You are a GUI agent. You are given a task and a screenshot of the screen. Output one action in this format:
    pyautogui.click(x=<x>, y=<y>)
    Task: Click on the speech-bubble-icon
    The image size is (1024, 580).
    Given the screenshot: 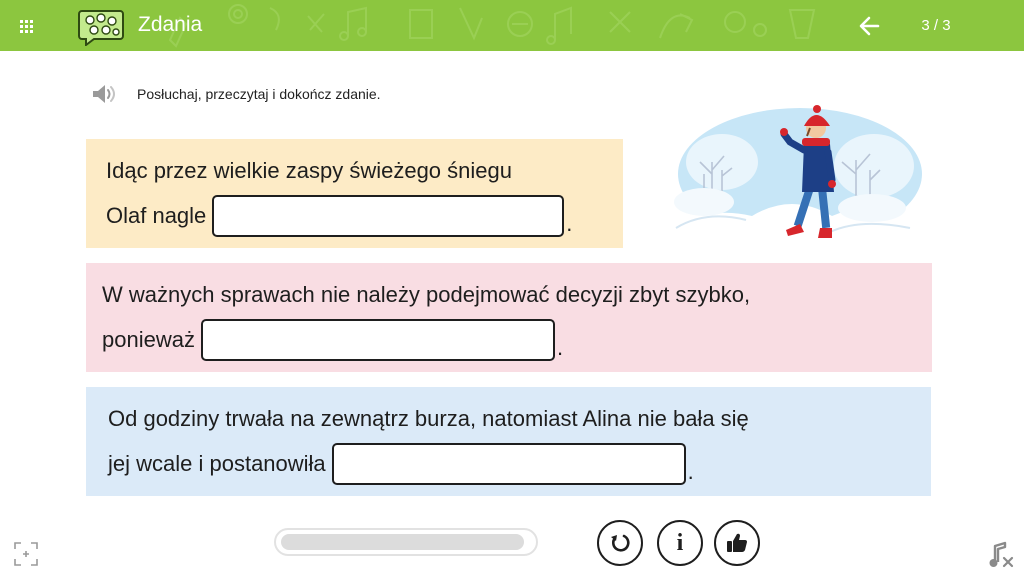 What is the action you would take?
    pyautogui.click(x=101, y=28)
    